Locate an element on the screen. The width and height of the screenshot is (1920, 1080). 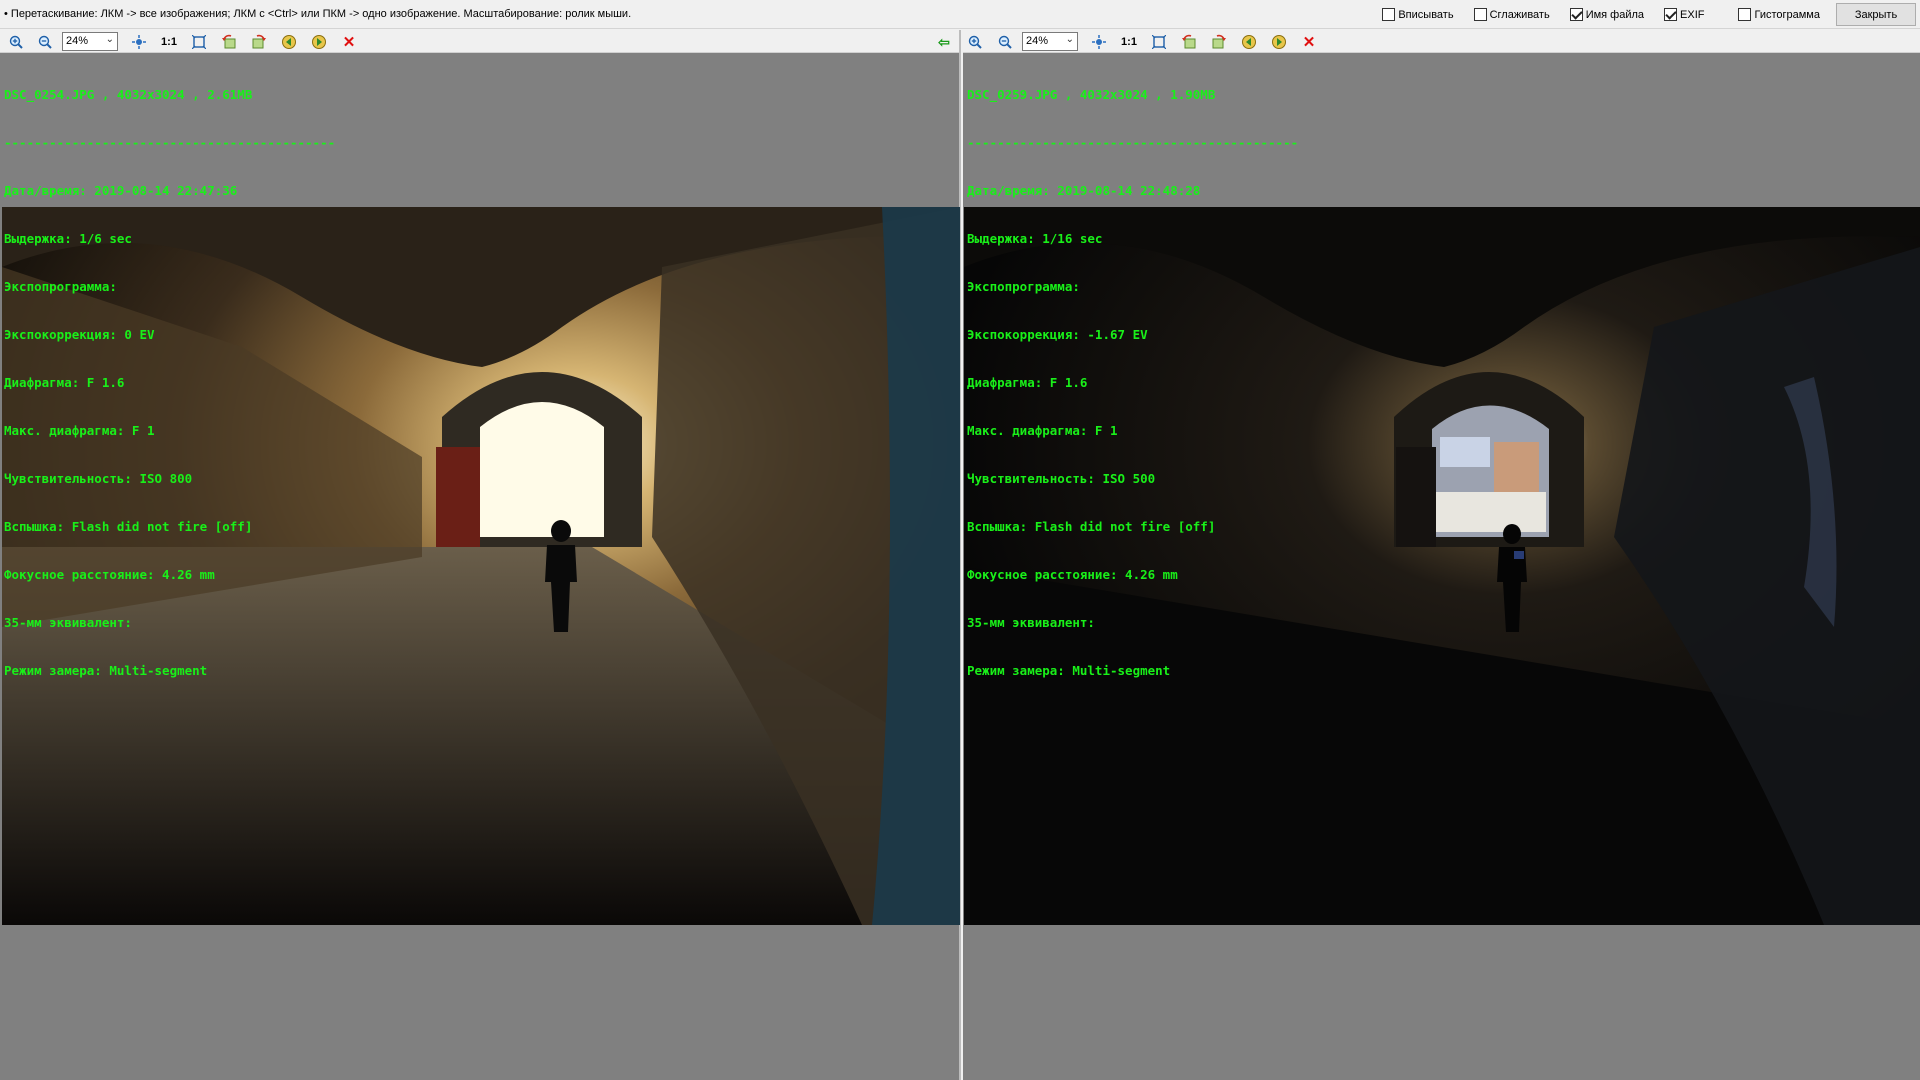
exif-line: Выдержка: 1/16 sec is located at coordinates (1035, 238).